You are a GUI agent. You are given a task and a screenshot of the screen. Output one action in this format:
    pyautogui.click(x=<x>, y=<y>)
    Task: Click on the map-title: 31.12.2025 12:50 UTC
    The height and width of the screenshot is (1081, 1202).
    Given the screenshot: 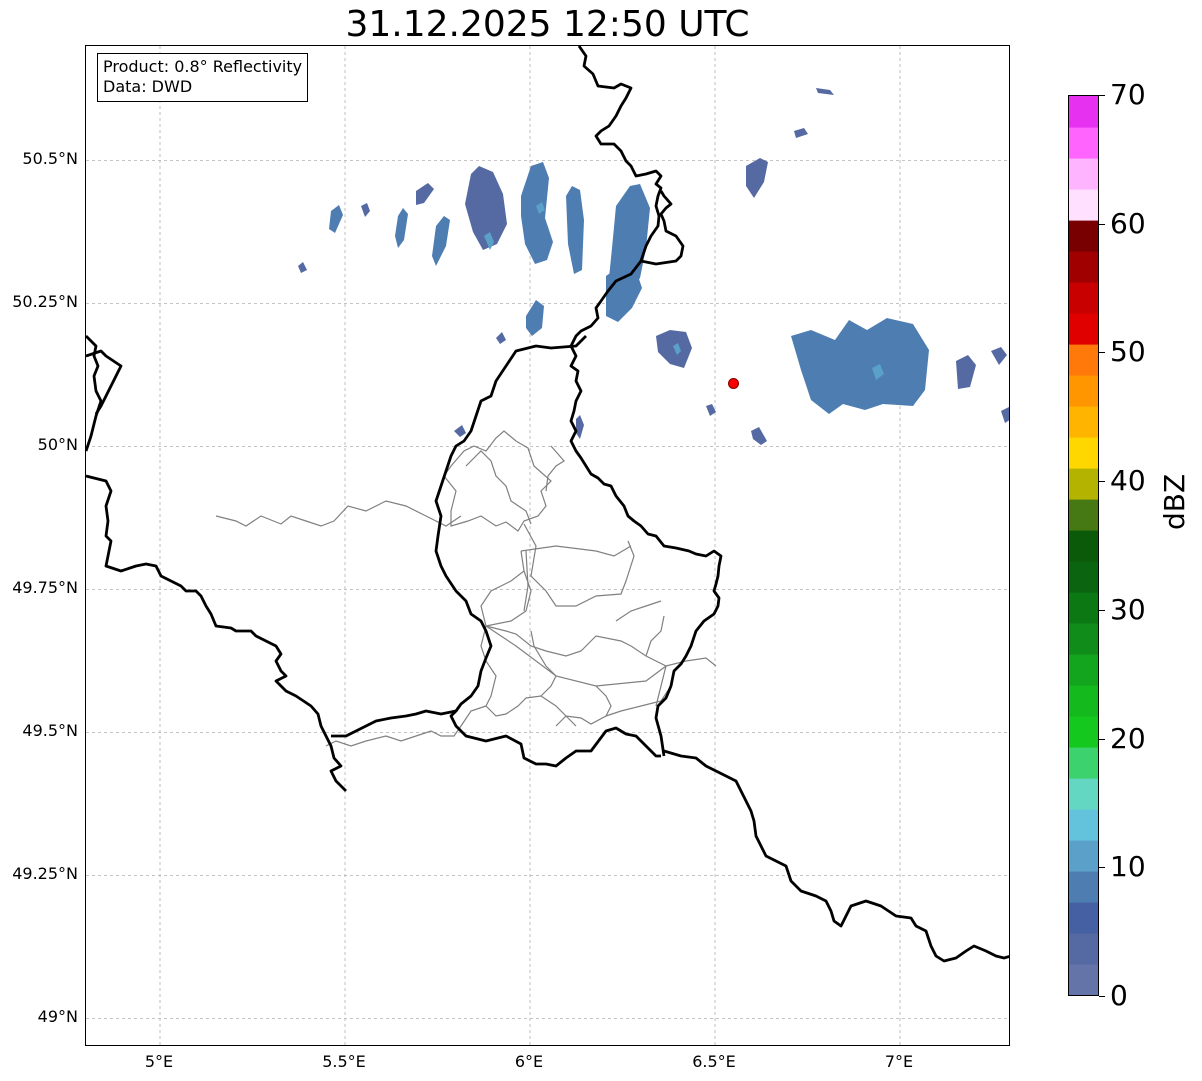 What is the action you would take?
    pyautogui.click(x=547, y=24)
    